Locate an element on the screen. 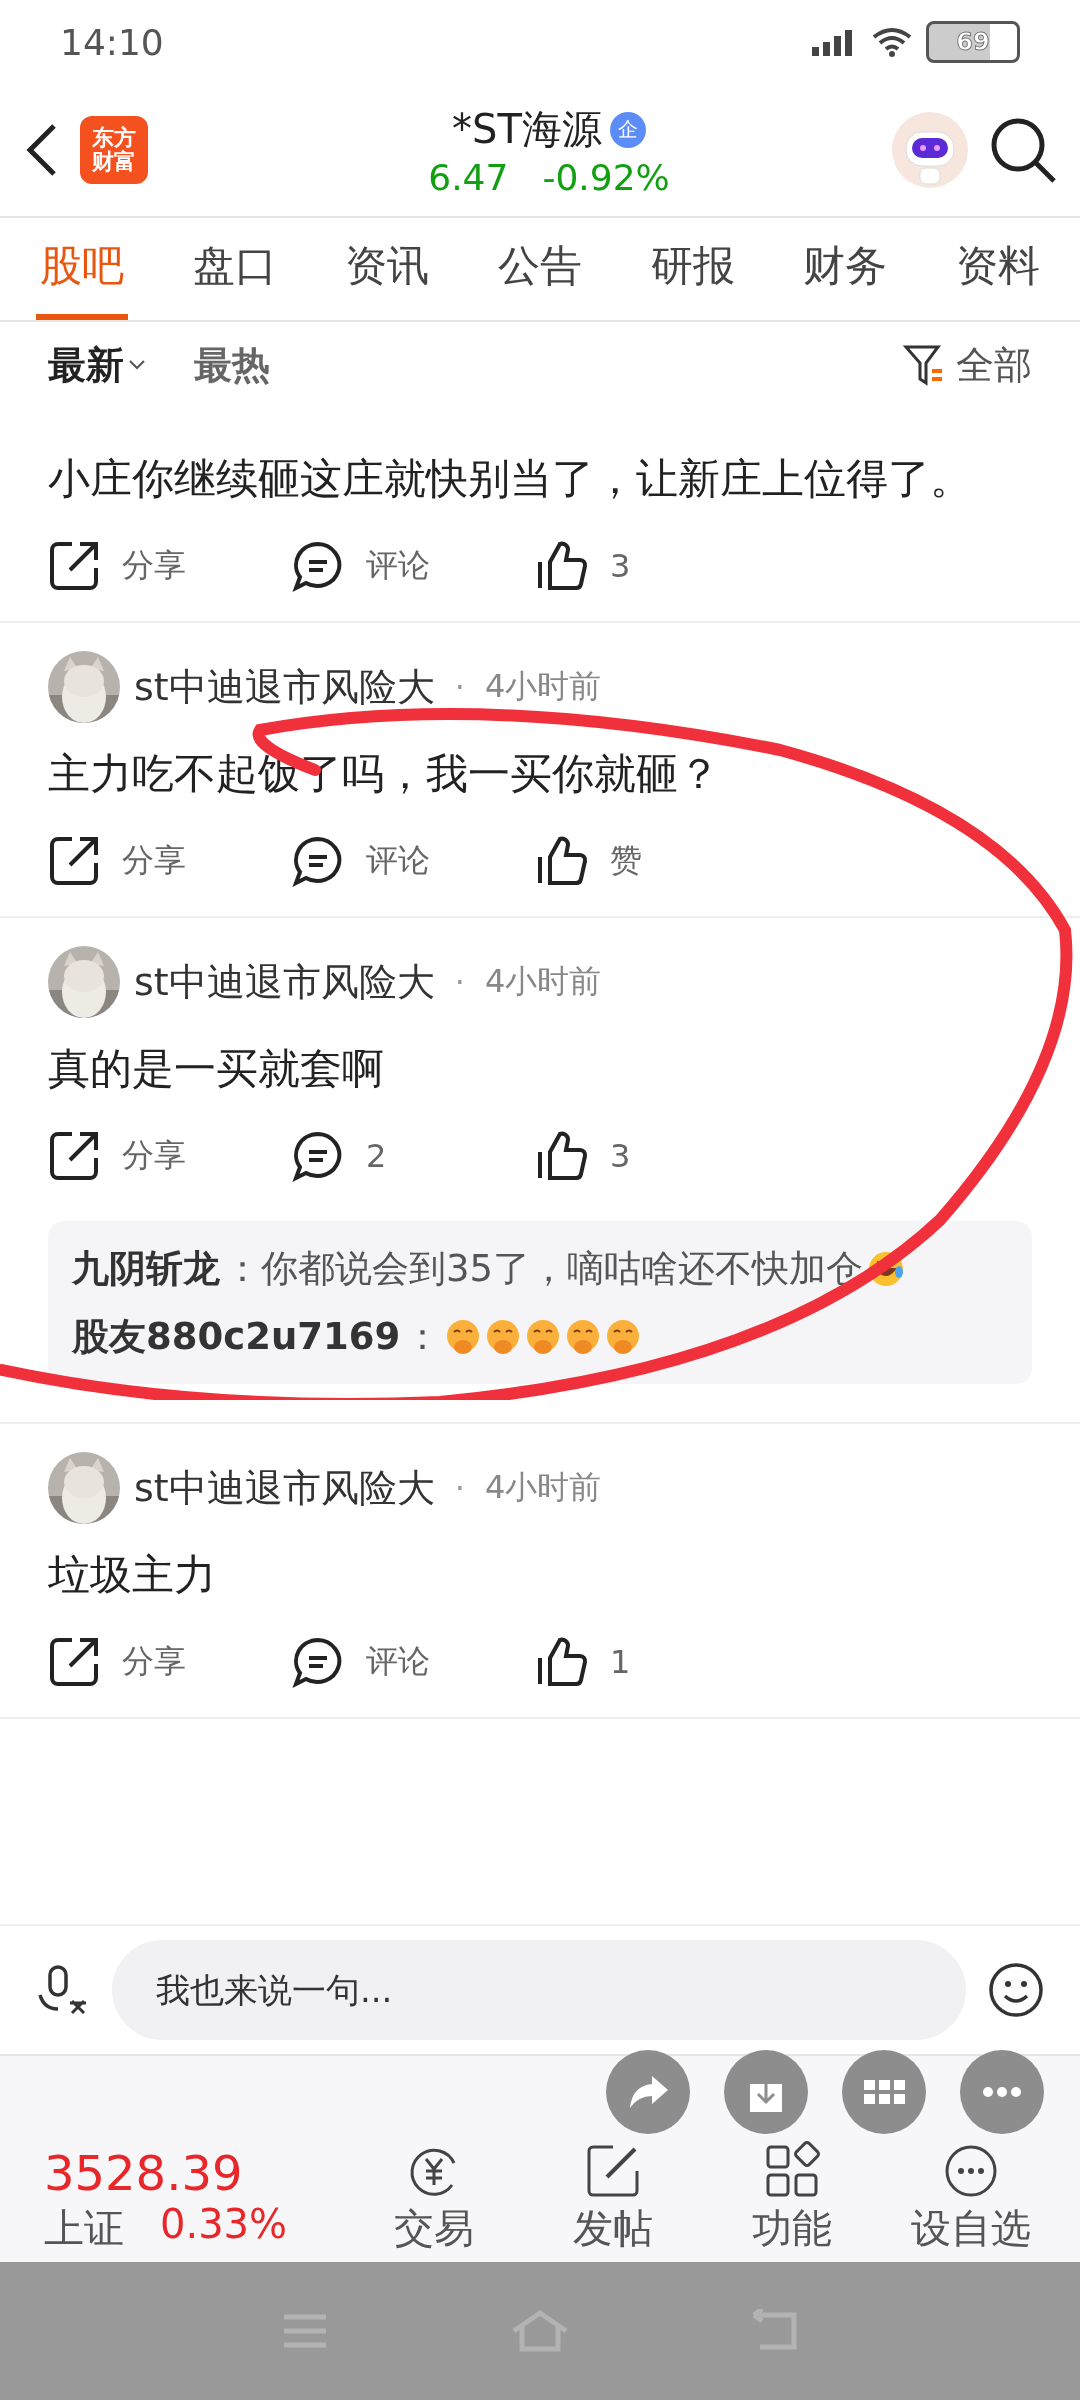 The height and width of the screenshot is (2400, 1080). battery-icon: 69 is located at coordinates (973, 42).